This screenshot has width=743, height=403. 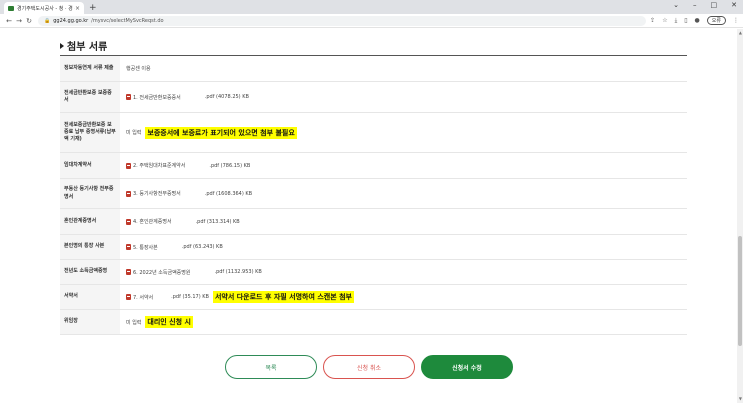 I want to click on file-link: 4. 혼인관계증명서, so click(x=152, y=221).